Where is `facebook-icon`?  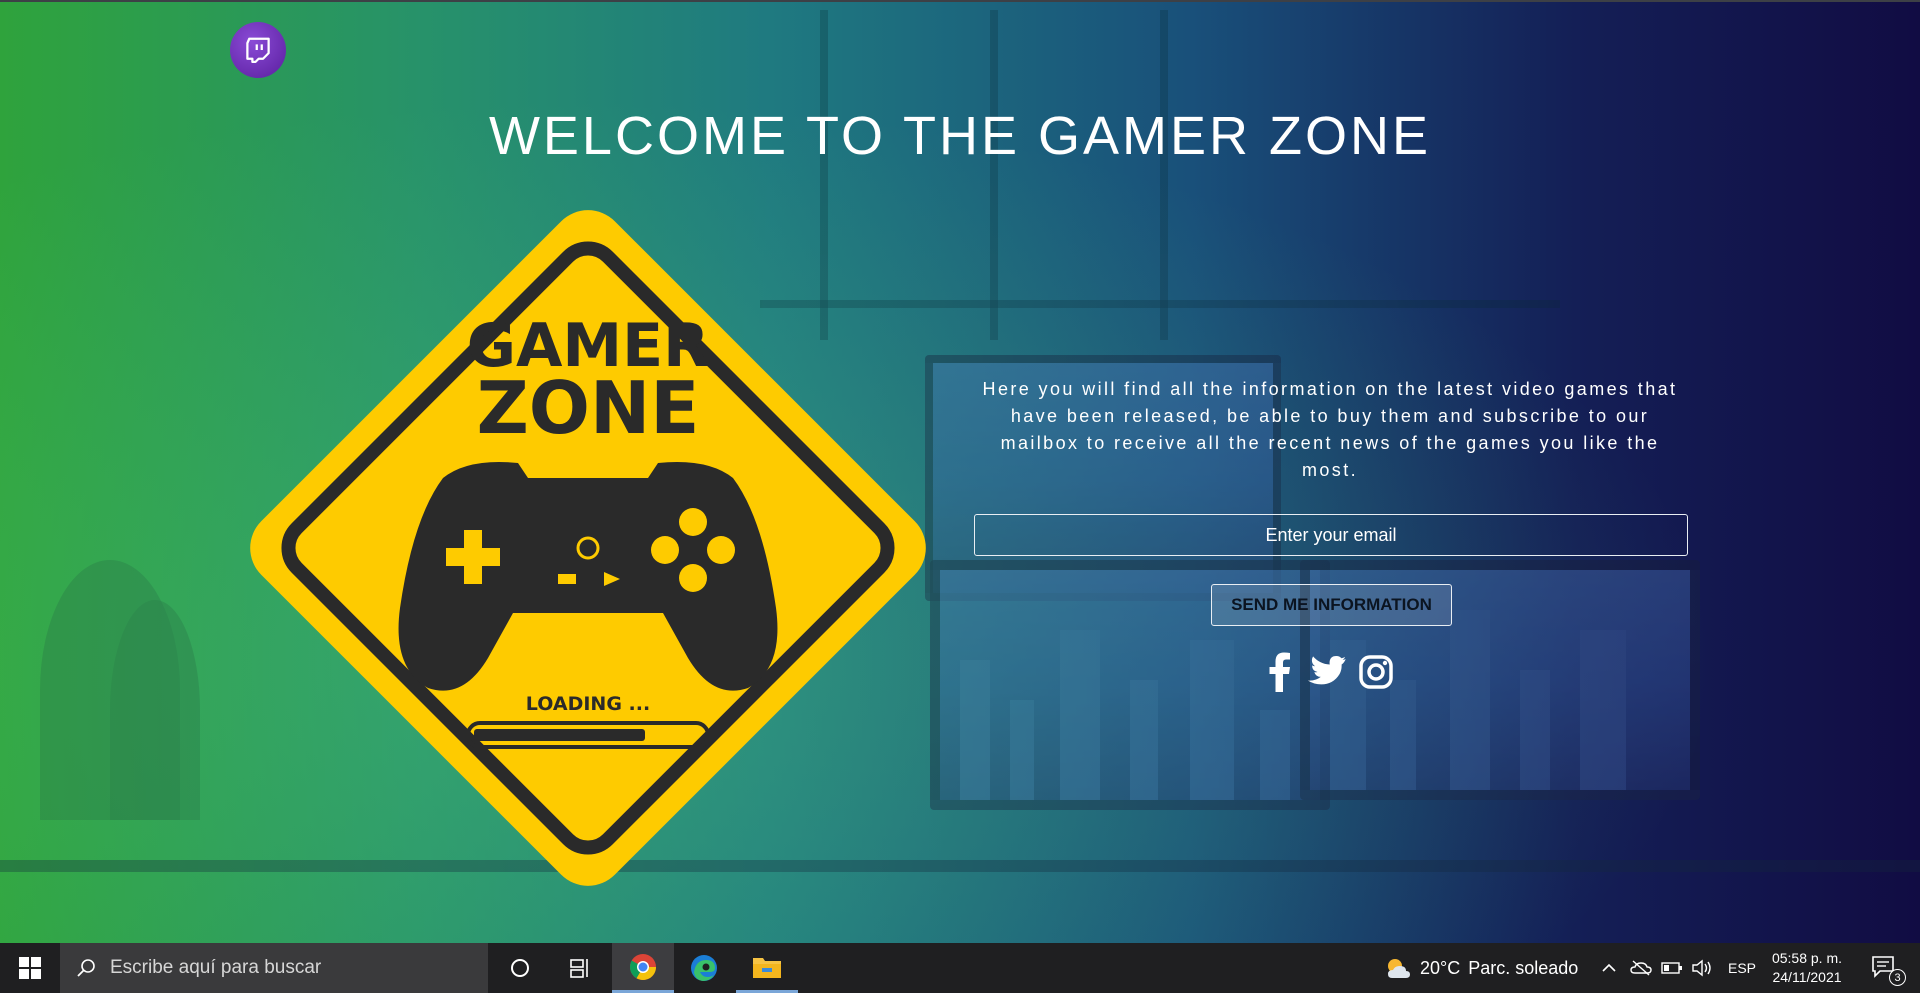
facebook-icon is located at coordinates (1280, 672).